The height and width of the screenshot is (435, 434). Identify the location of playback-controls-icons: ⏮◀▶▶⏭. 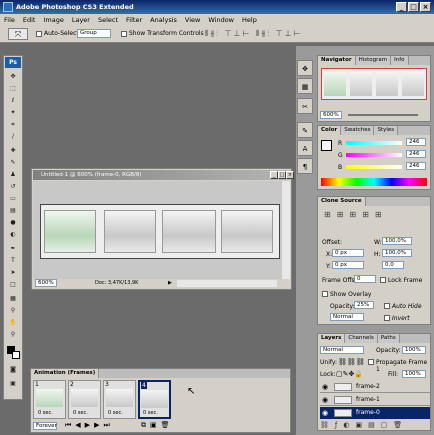
(89, 425).